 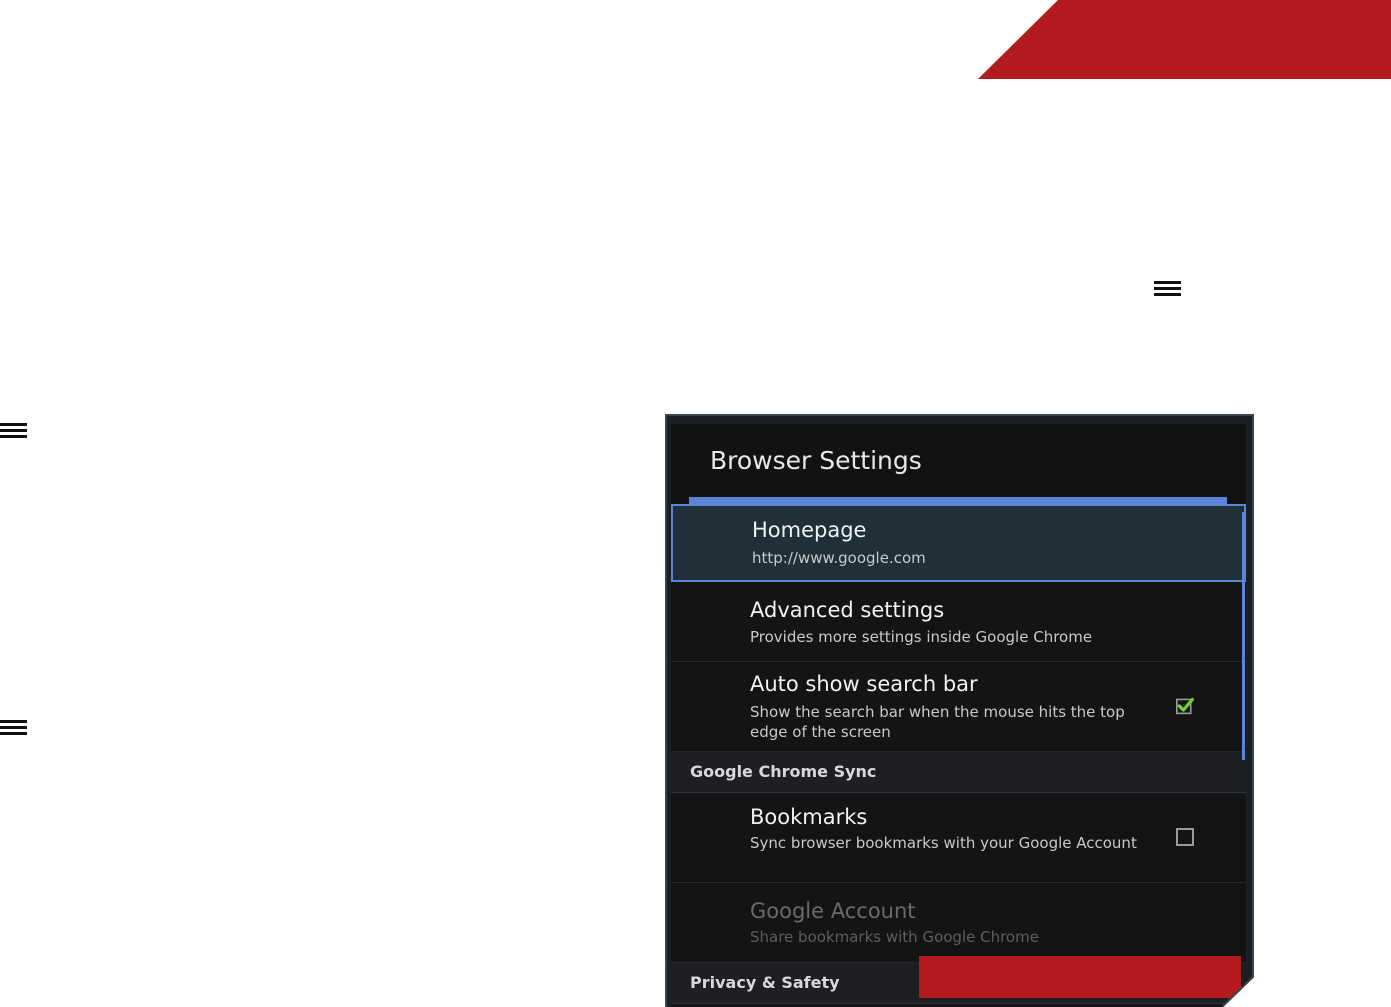 What do you see at coordinates (839, 558) in the screenshot?
I see `row-subtitle: http://www.google.com` at bounding box center [839, 558].